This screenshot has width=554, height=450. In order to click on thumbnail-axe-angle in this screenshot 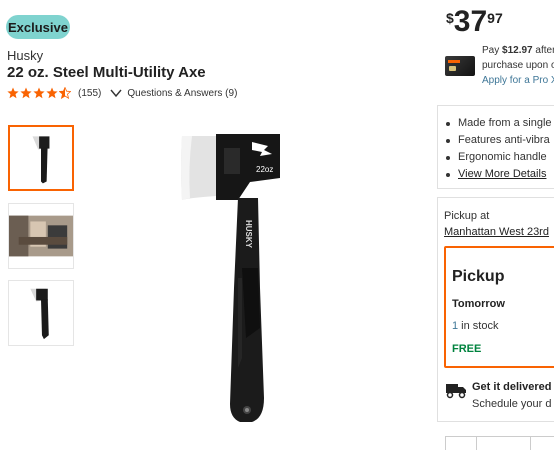, I will do `click(41, 313)`.